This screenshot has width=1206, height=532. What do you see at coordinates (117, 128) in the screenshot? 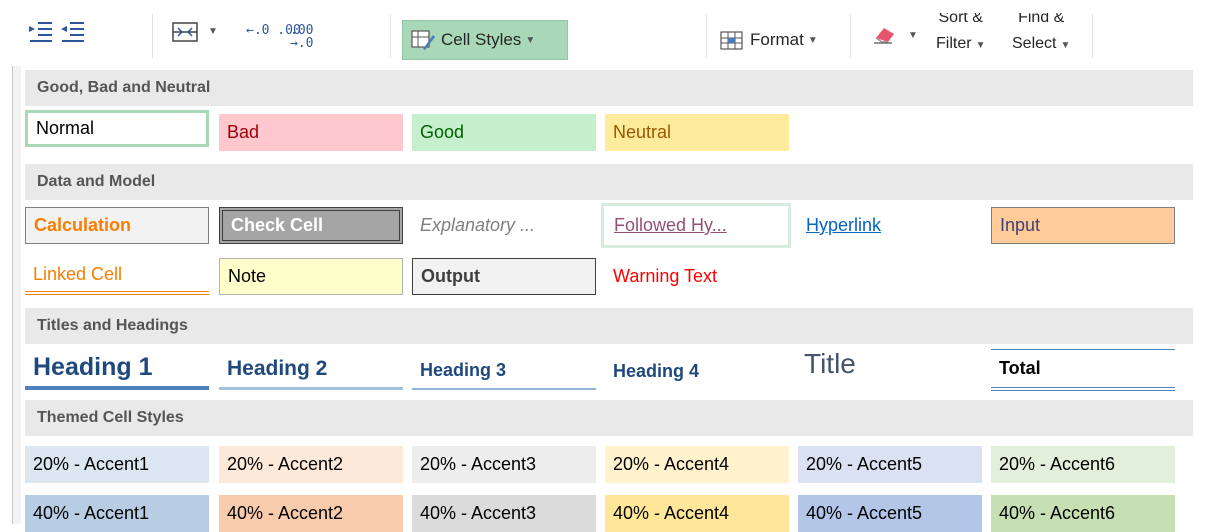
I see `style-normal: Normal` at bounding box center [117, 128].